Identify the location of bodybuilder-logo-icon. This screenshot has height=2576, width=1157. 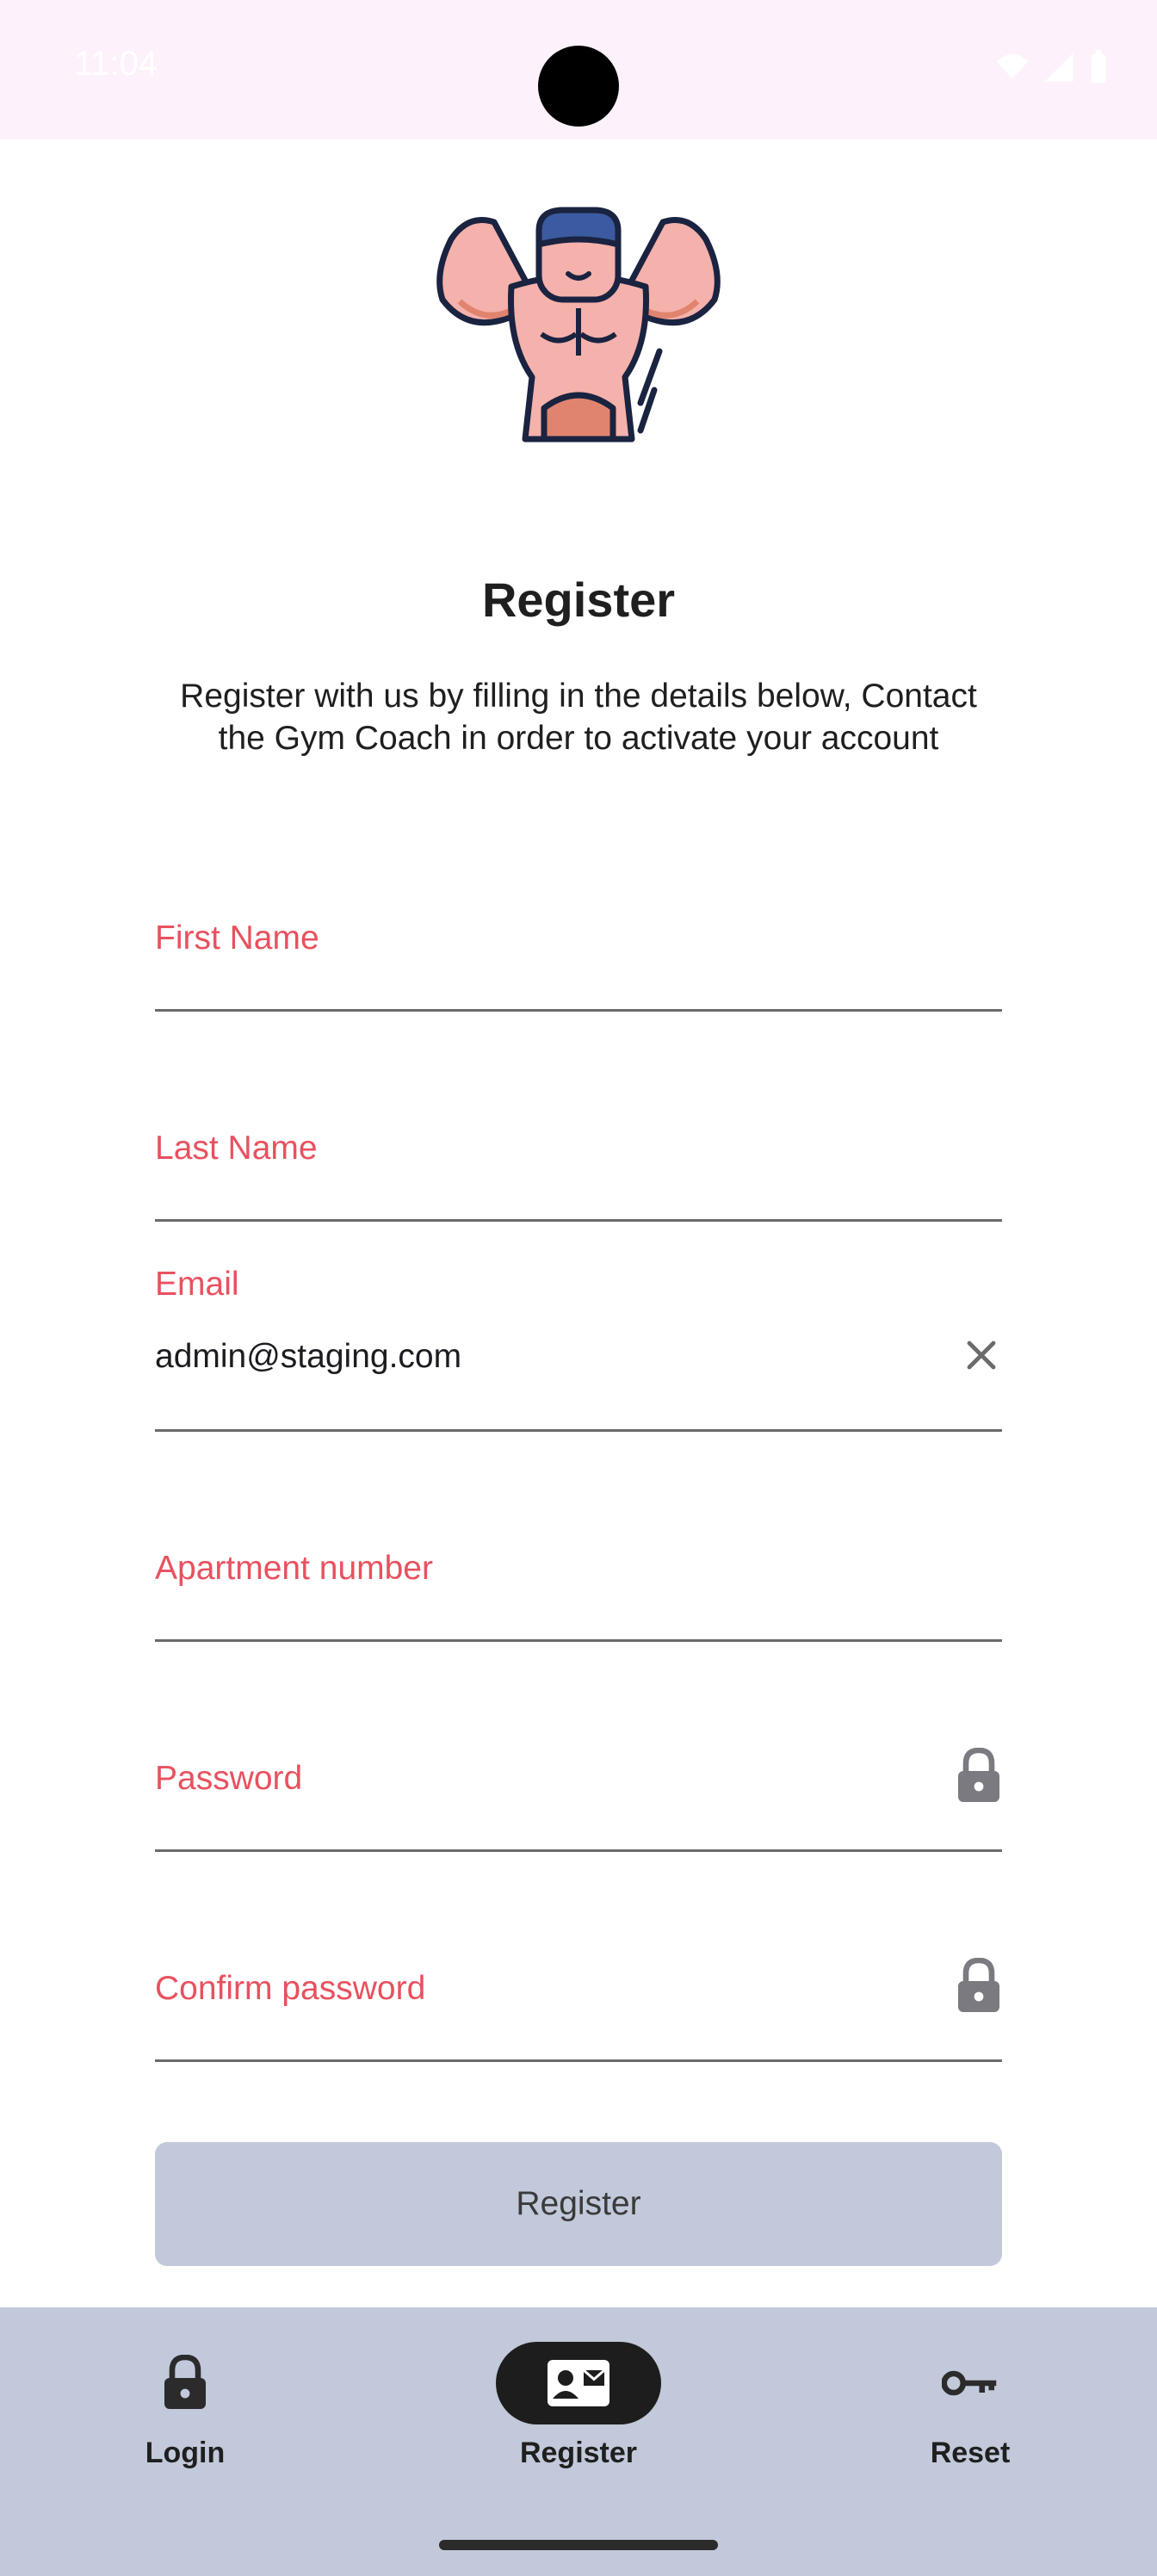
(579, 325).